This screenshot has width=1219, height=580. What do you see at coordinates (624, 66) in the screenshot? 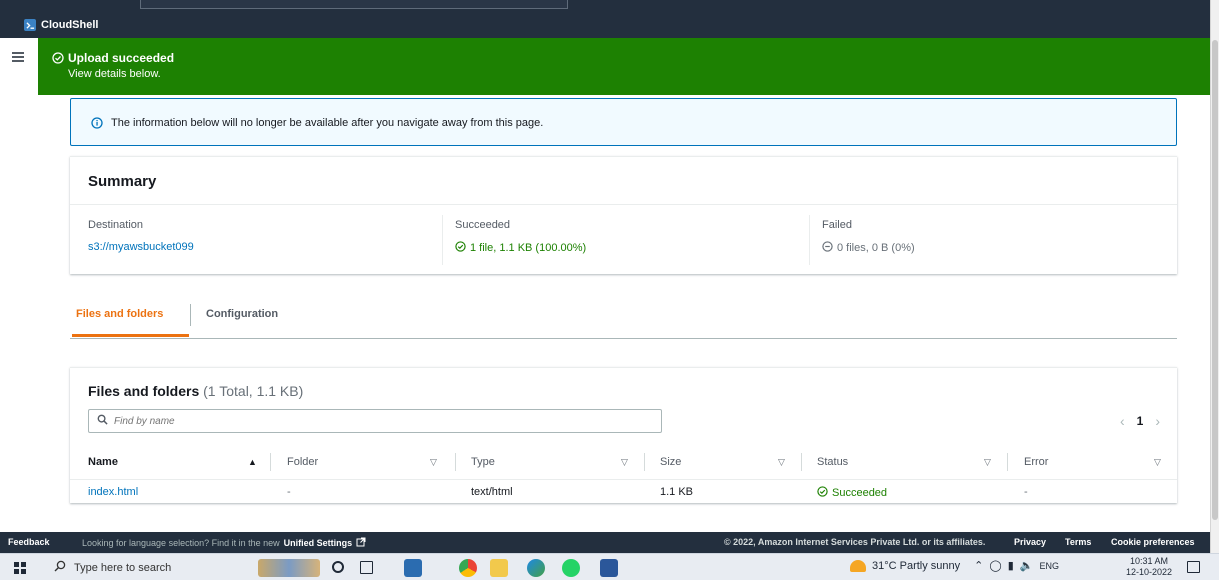
I see `success-flash-banner: Upload succeeded View details below.` at bounding box center [624, 66].